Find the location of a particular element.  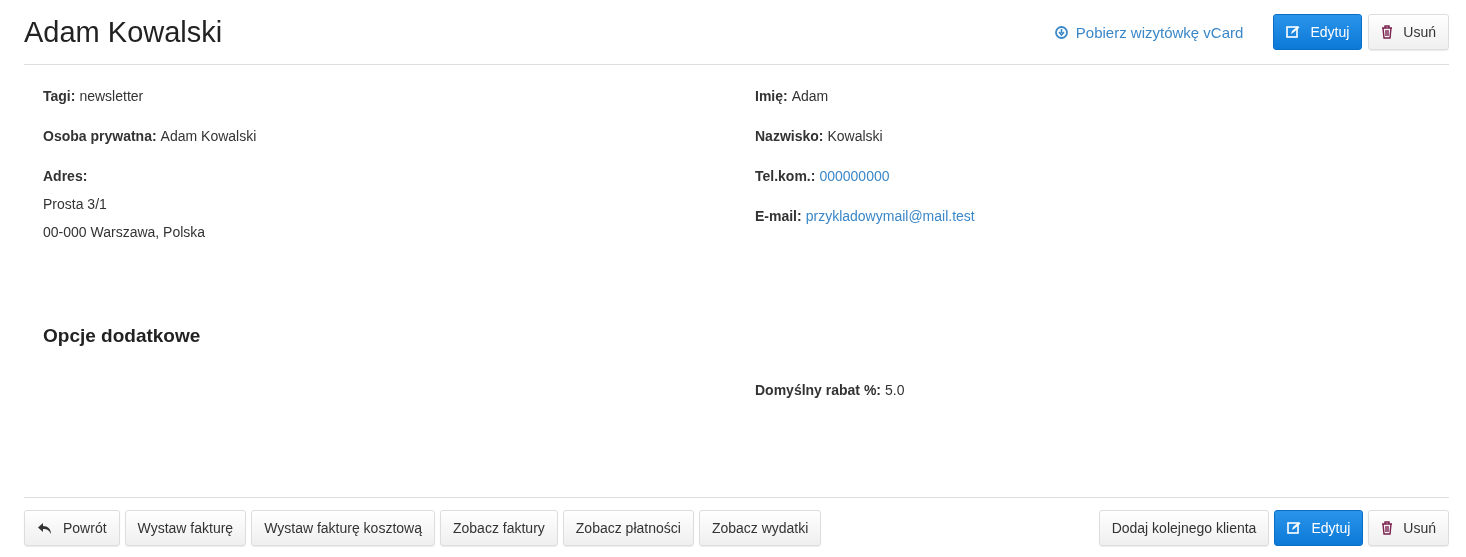

address-line: Prosta 3/1 is located at coordinates (75, 204).